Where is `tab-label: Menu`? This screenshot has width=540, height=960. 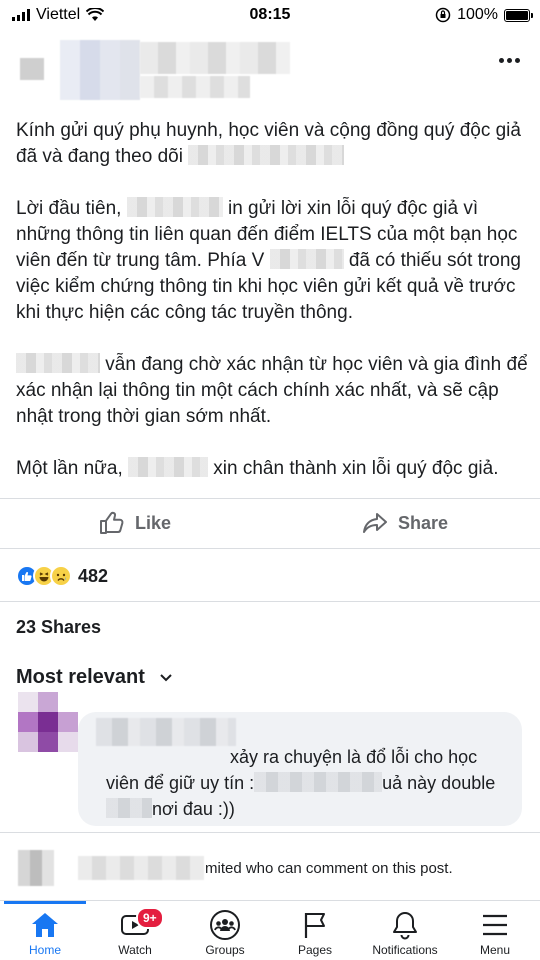
tab-label: Menu is located at coordinates (495, 950).